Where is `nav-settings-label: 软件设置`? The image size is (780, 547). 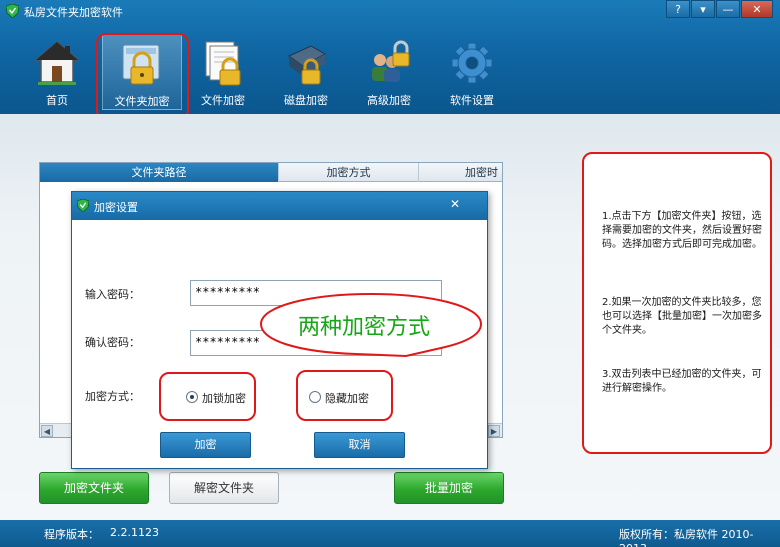 nav-settings-label: 软件设置 is located at coordinates (472, 100).